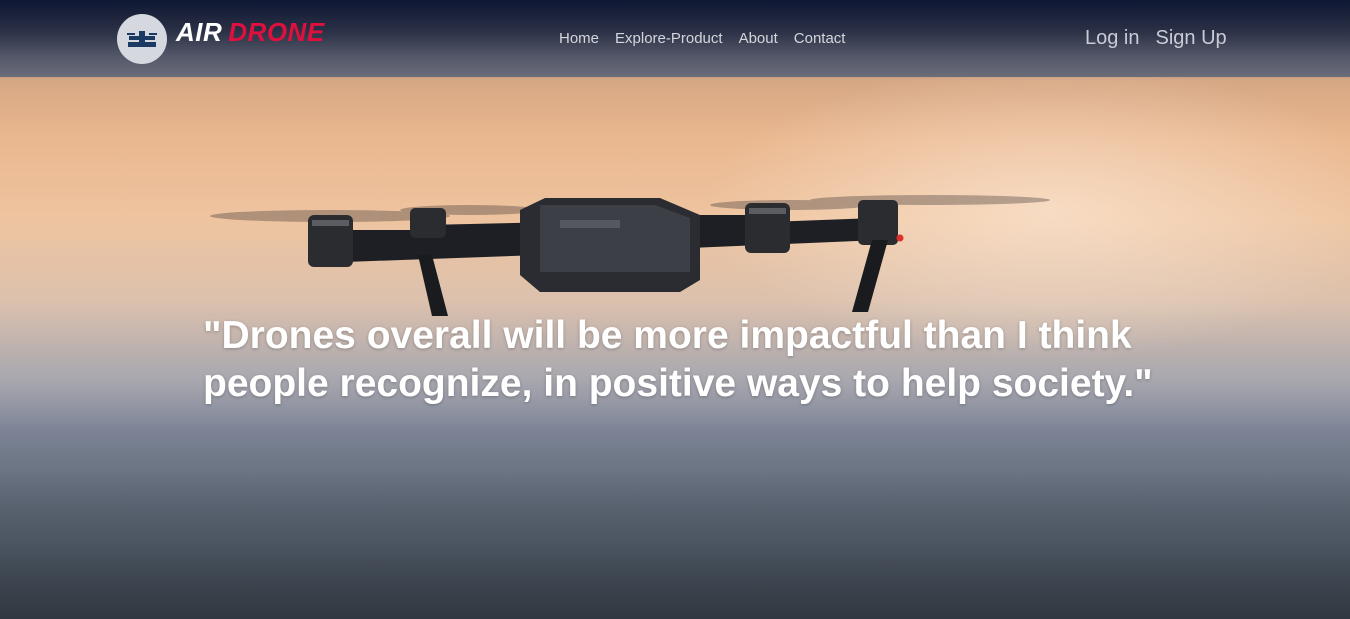  I want to click on login-link: Log in, so click(1112, 38).